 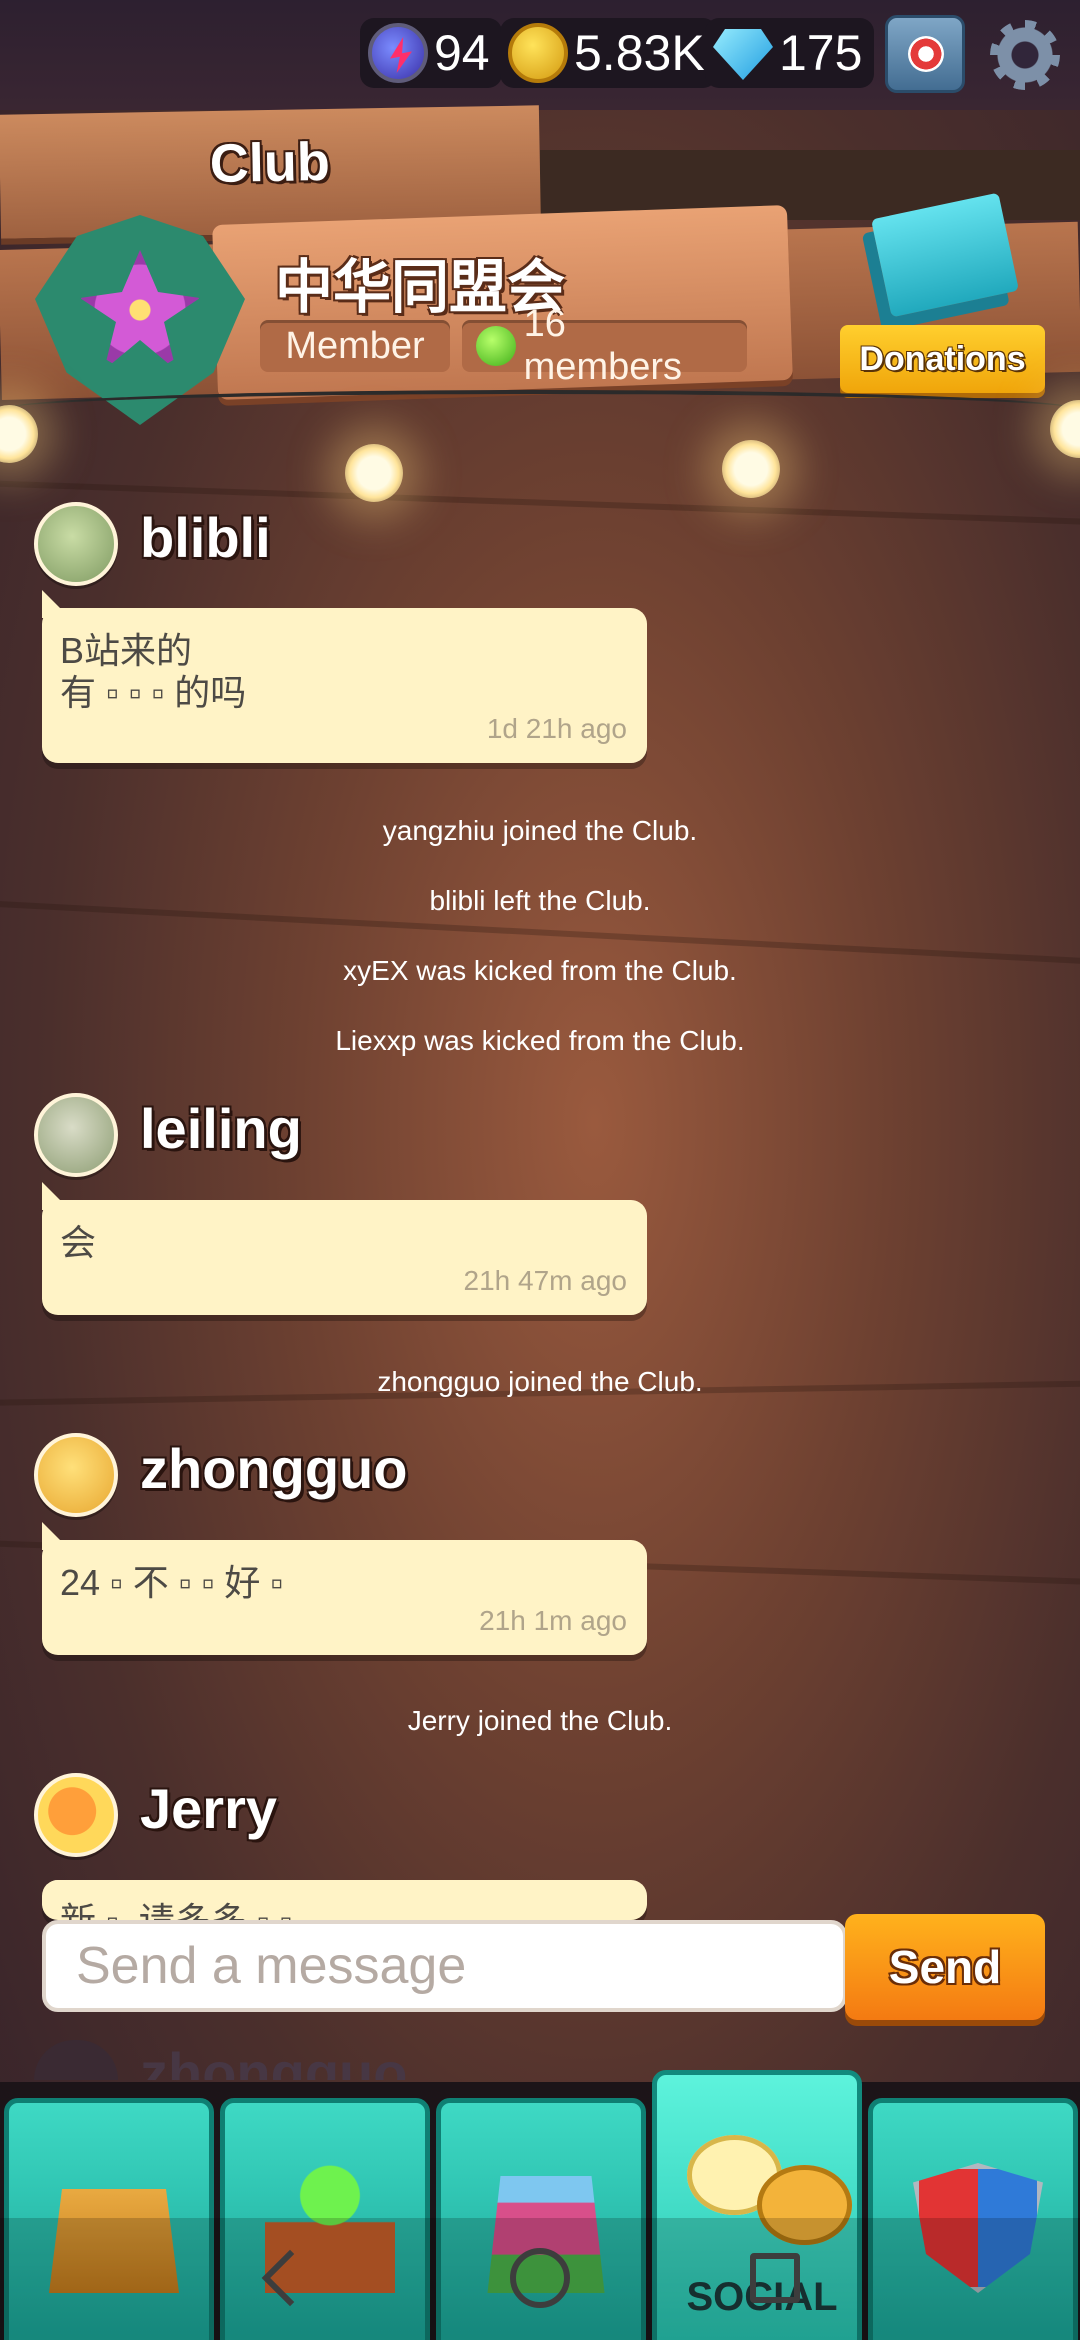 I want to click on member-count-badge: 16 members, so click(x=604, y=345).